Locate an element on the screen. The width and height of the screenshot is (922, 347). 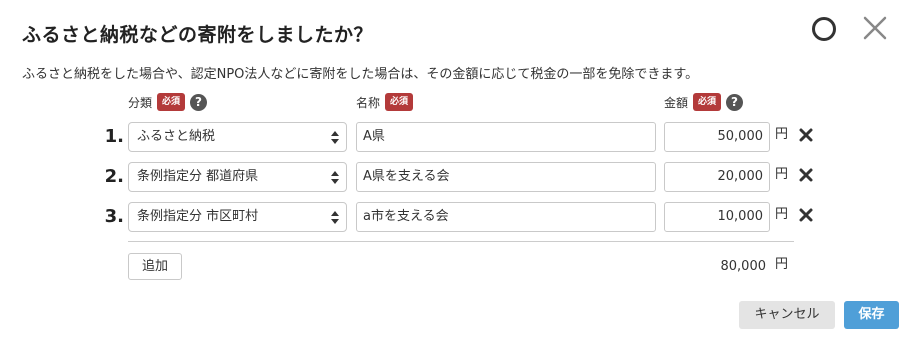
name-input: A県を支える会 is located at coordinates (506, 177).